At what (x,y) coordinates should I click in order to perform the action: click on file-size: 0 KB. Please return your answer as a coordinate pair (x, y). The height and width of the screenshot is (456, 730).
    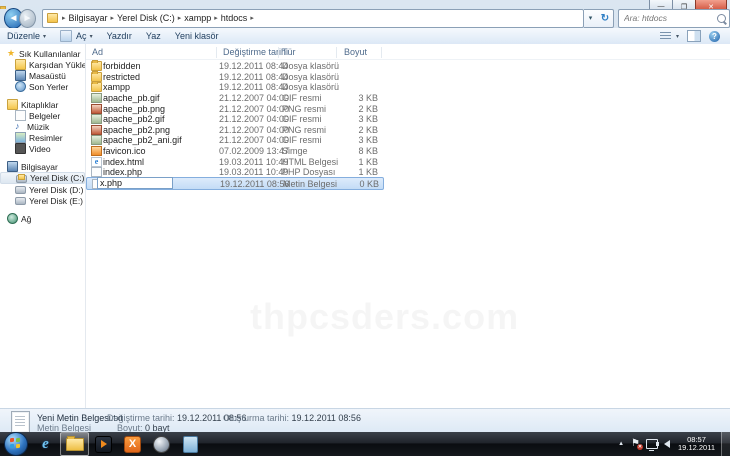
    Looking at the image, I should click on (369, 184).